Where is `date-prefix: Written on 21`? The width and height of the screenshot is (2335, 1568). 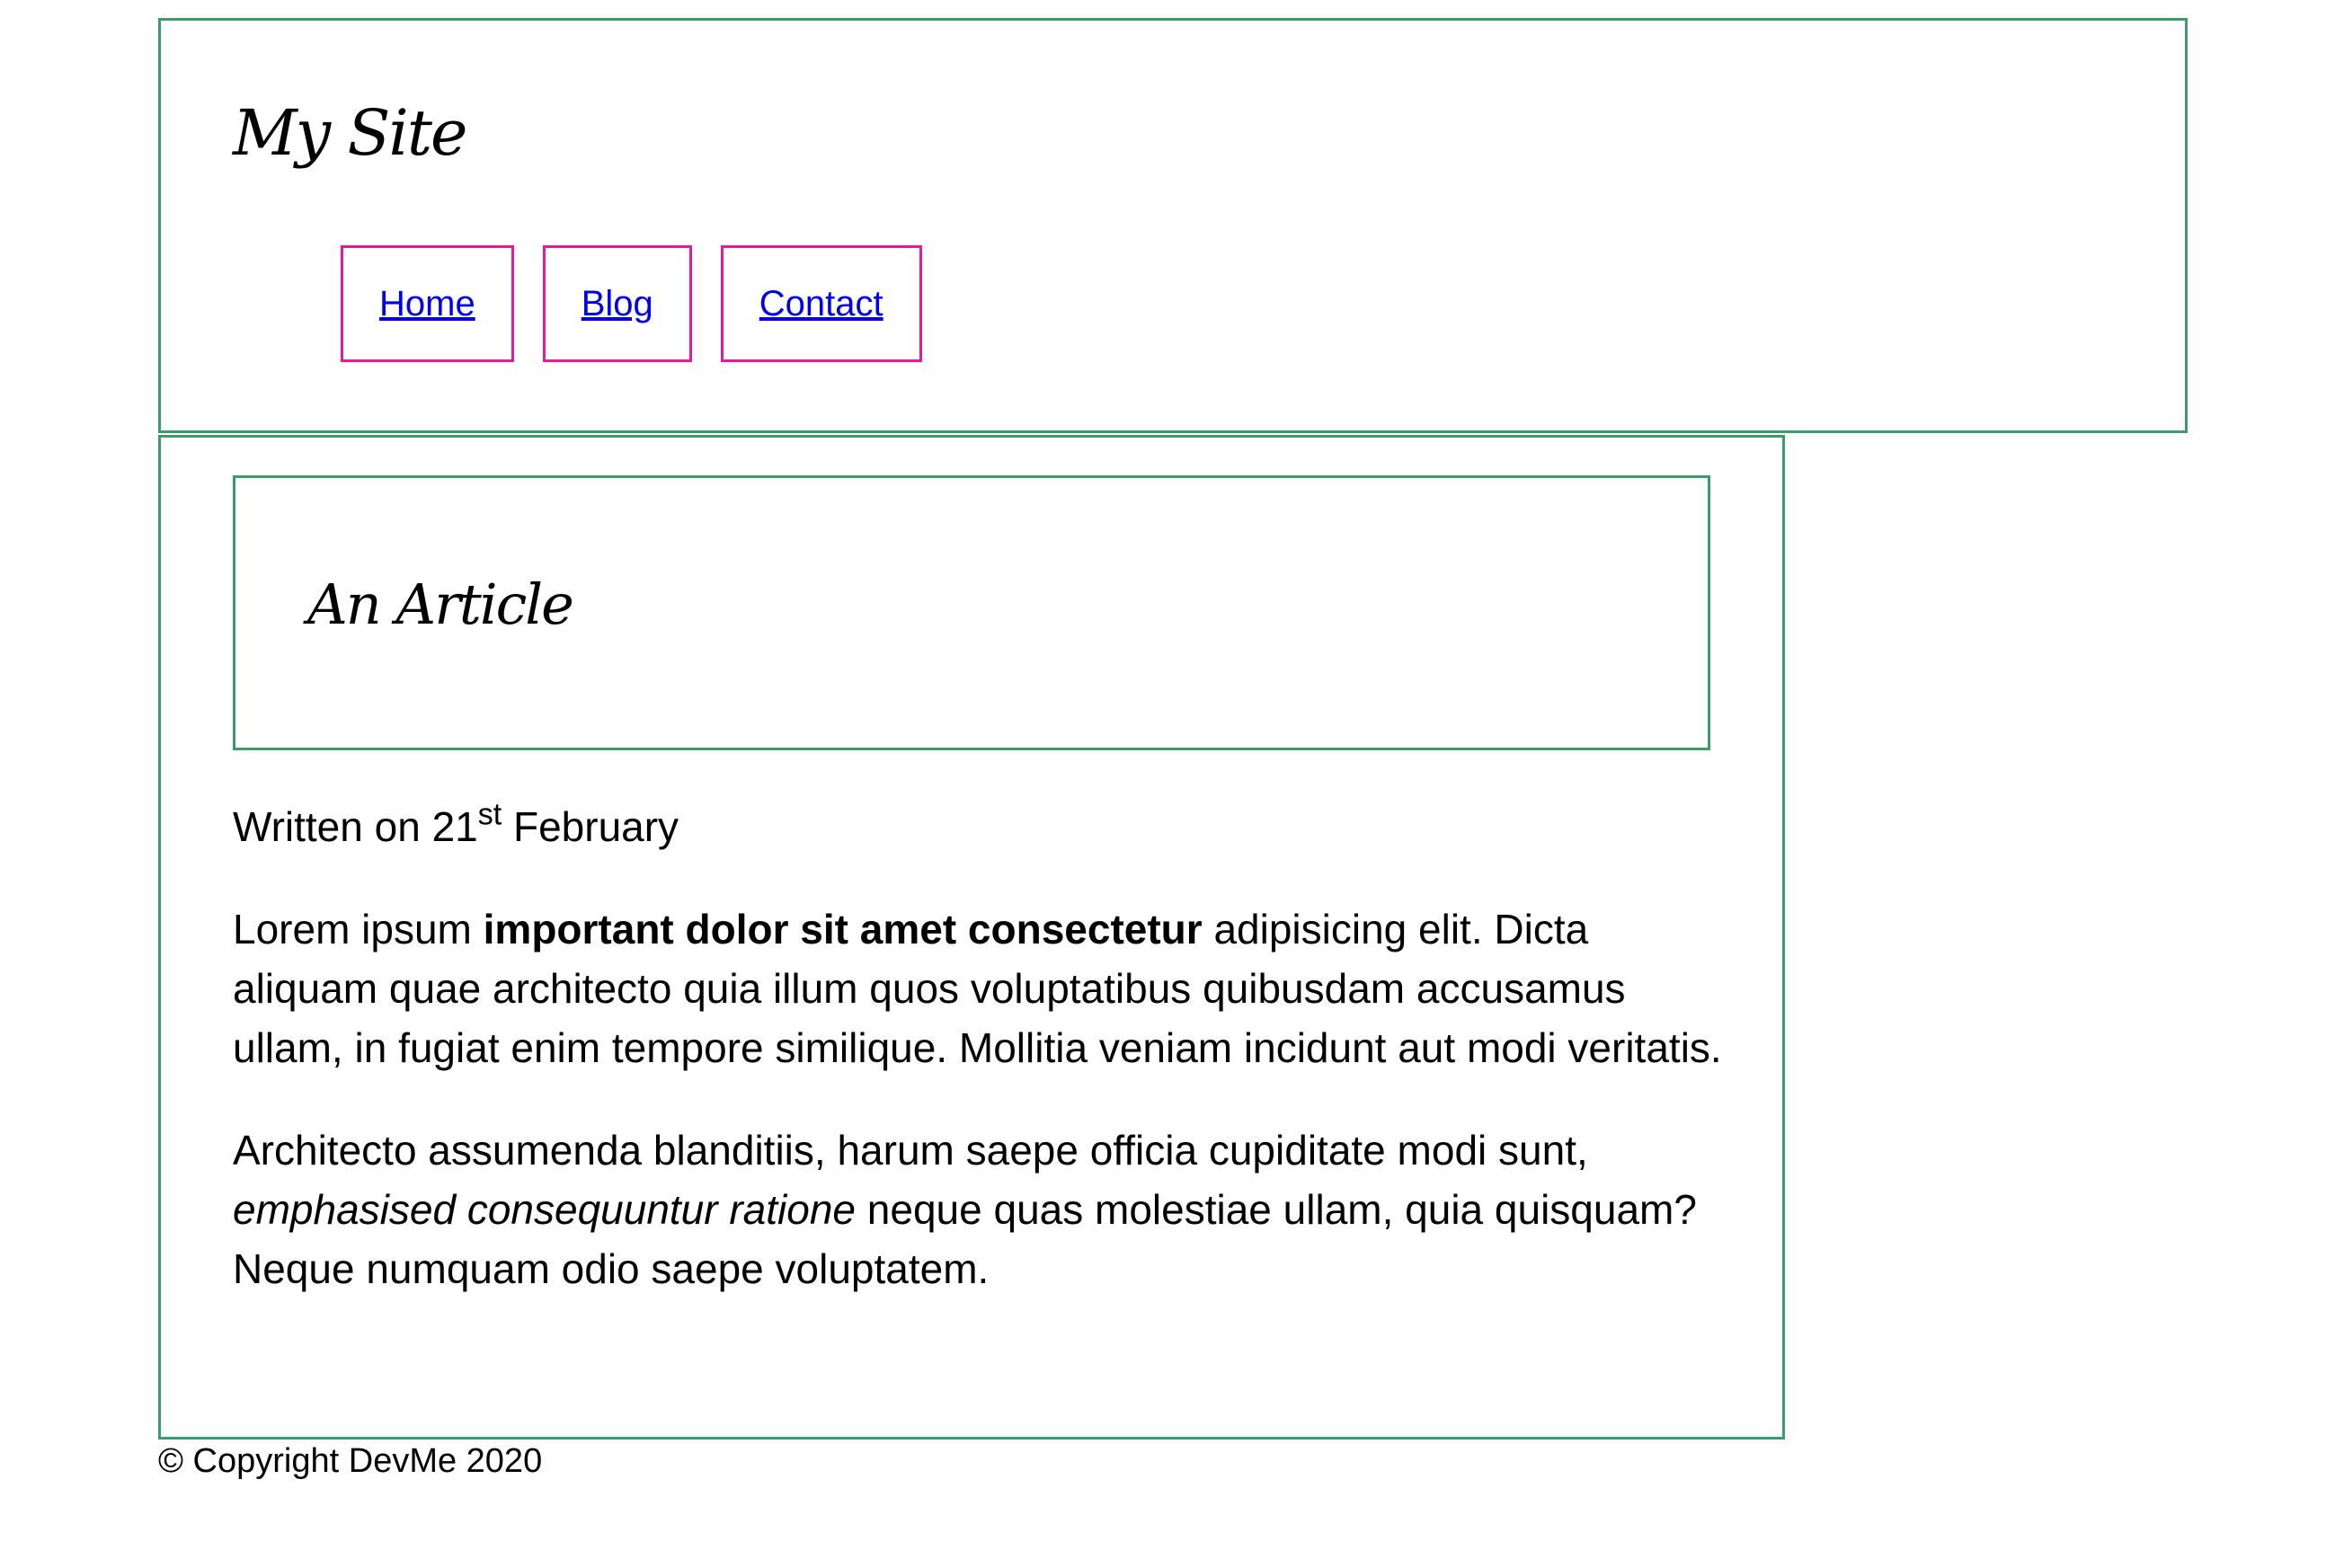 date-prefix: Written on 21 is located at coordinates (355, 827).